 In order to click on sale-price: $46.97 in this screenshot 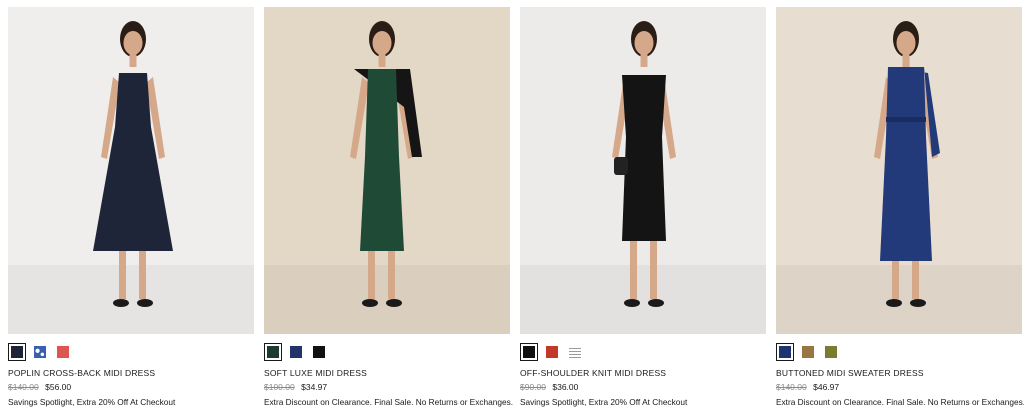, I will do `click(826, 387)`.